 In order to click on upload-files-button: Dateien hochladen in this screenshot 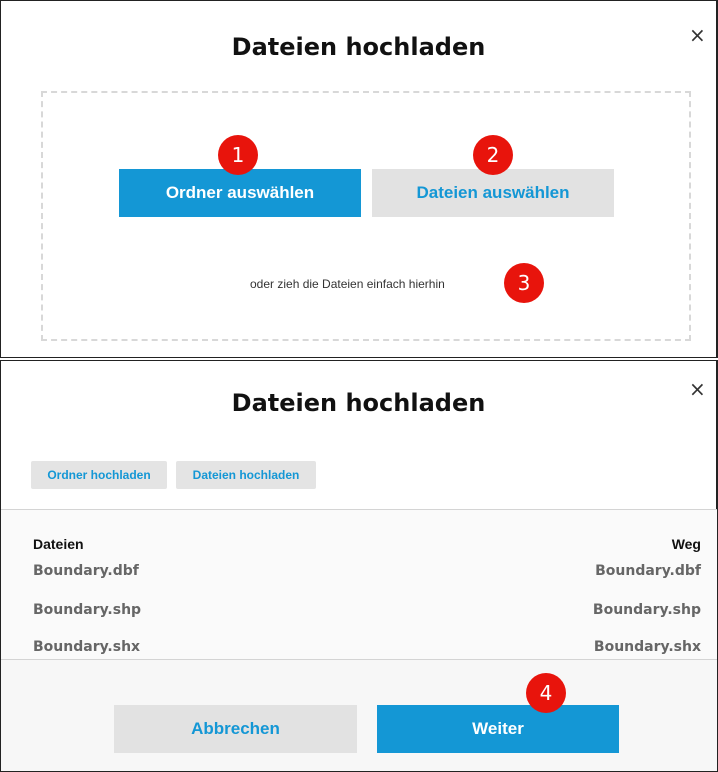, I will do `click(246, 475)`.